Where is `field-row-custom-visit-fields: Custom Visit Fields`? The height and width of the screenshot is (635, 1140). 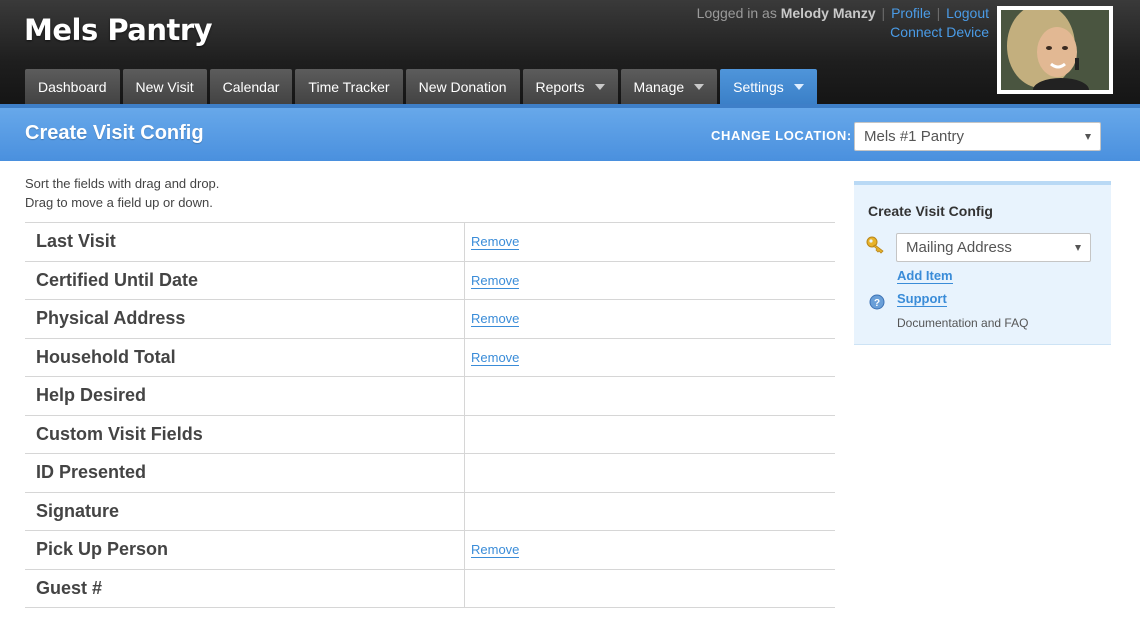 field-row-custom-visit-fields: Custom Visit Fields is located at coordinates (430, 434).